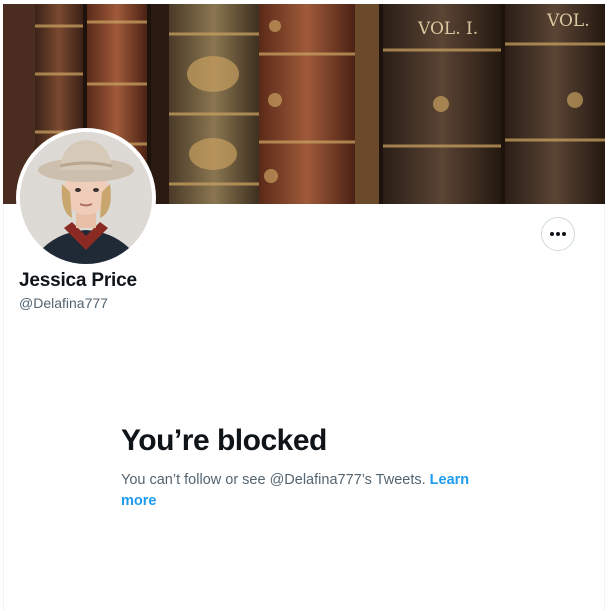 The width and height of the screenshot is (610, 611). What do you see at coordinates (63, 303) in the screenshot?
I see `profile-handle: @Delafina777` at bounding box center [63, 303].